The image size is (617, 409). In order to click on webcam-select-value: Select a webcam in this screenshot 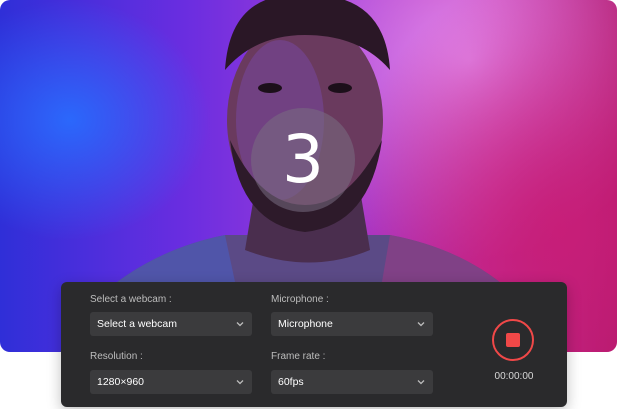, I will do `click(137, 324)`.